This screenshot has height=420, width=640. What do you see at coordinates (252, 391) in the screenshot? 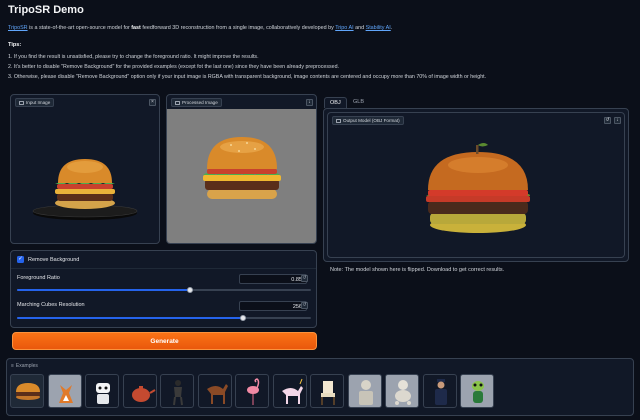
I see `example-flamingo` at bounding box center [252, 391].